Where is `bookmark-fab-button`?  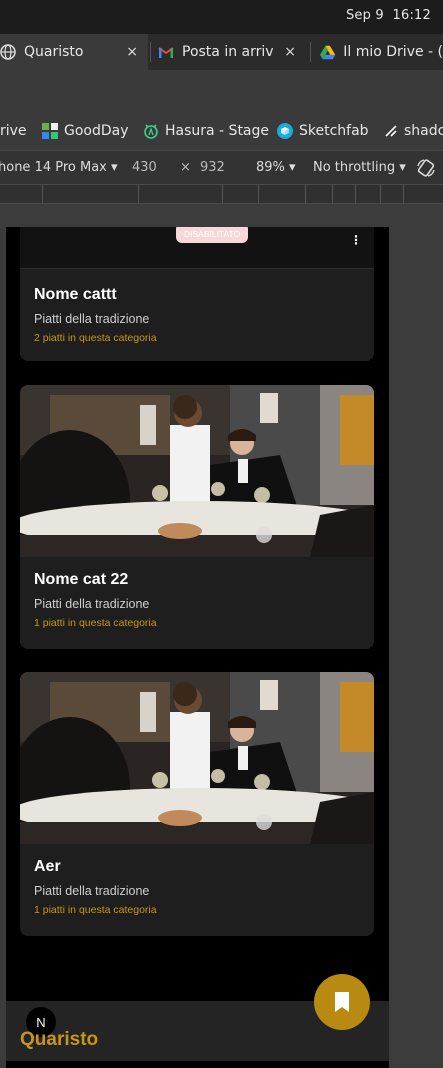 bookmark-fab-button is located at coordinates (342, 1002).